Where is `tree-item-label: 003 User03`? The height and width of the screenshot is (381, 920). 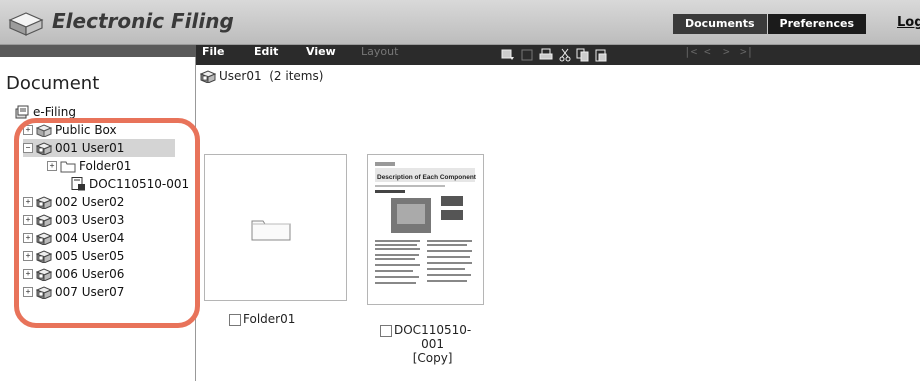
tree-item-label: 003 User03 is located at coordinates (90, 220).